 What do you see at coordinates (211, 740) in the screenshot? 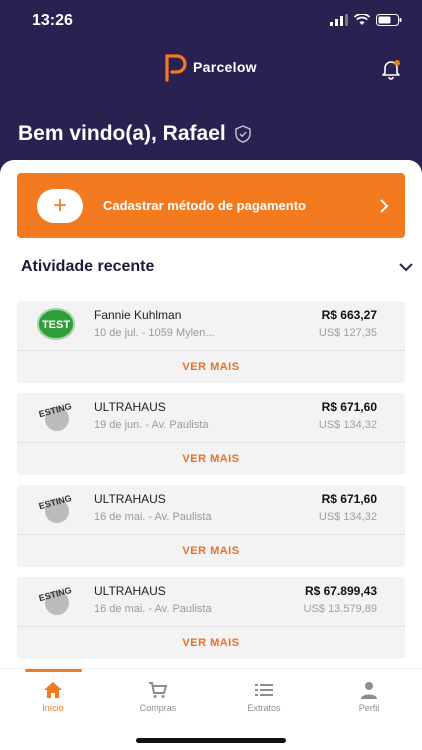
I see `home-indicator` at bounding box center [211, 740].